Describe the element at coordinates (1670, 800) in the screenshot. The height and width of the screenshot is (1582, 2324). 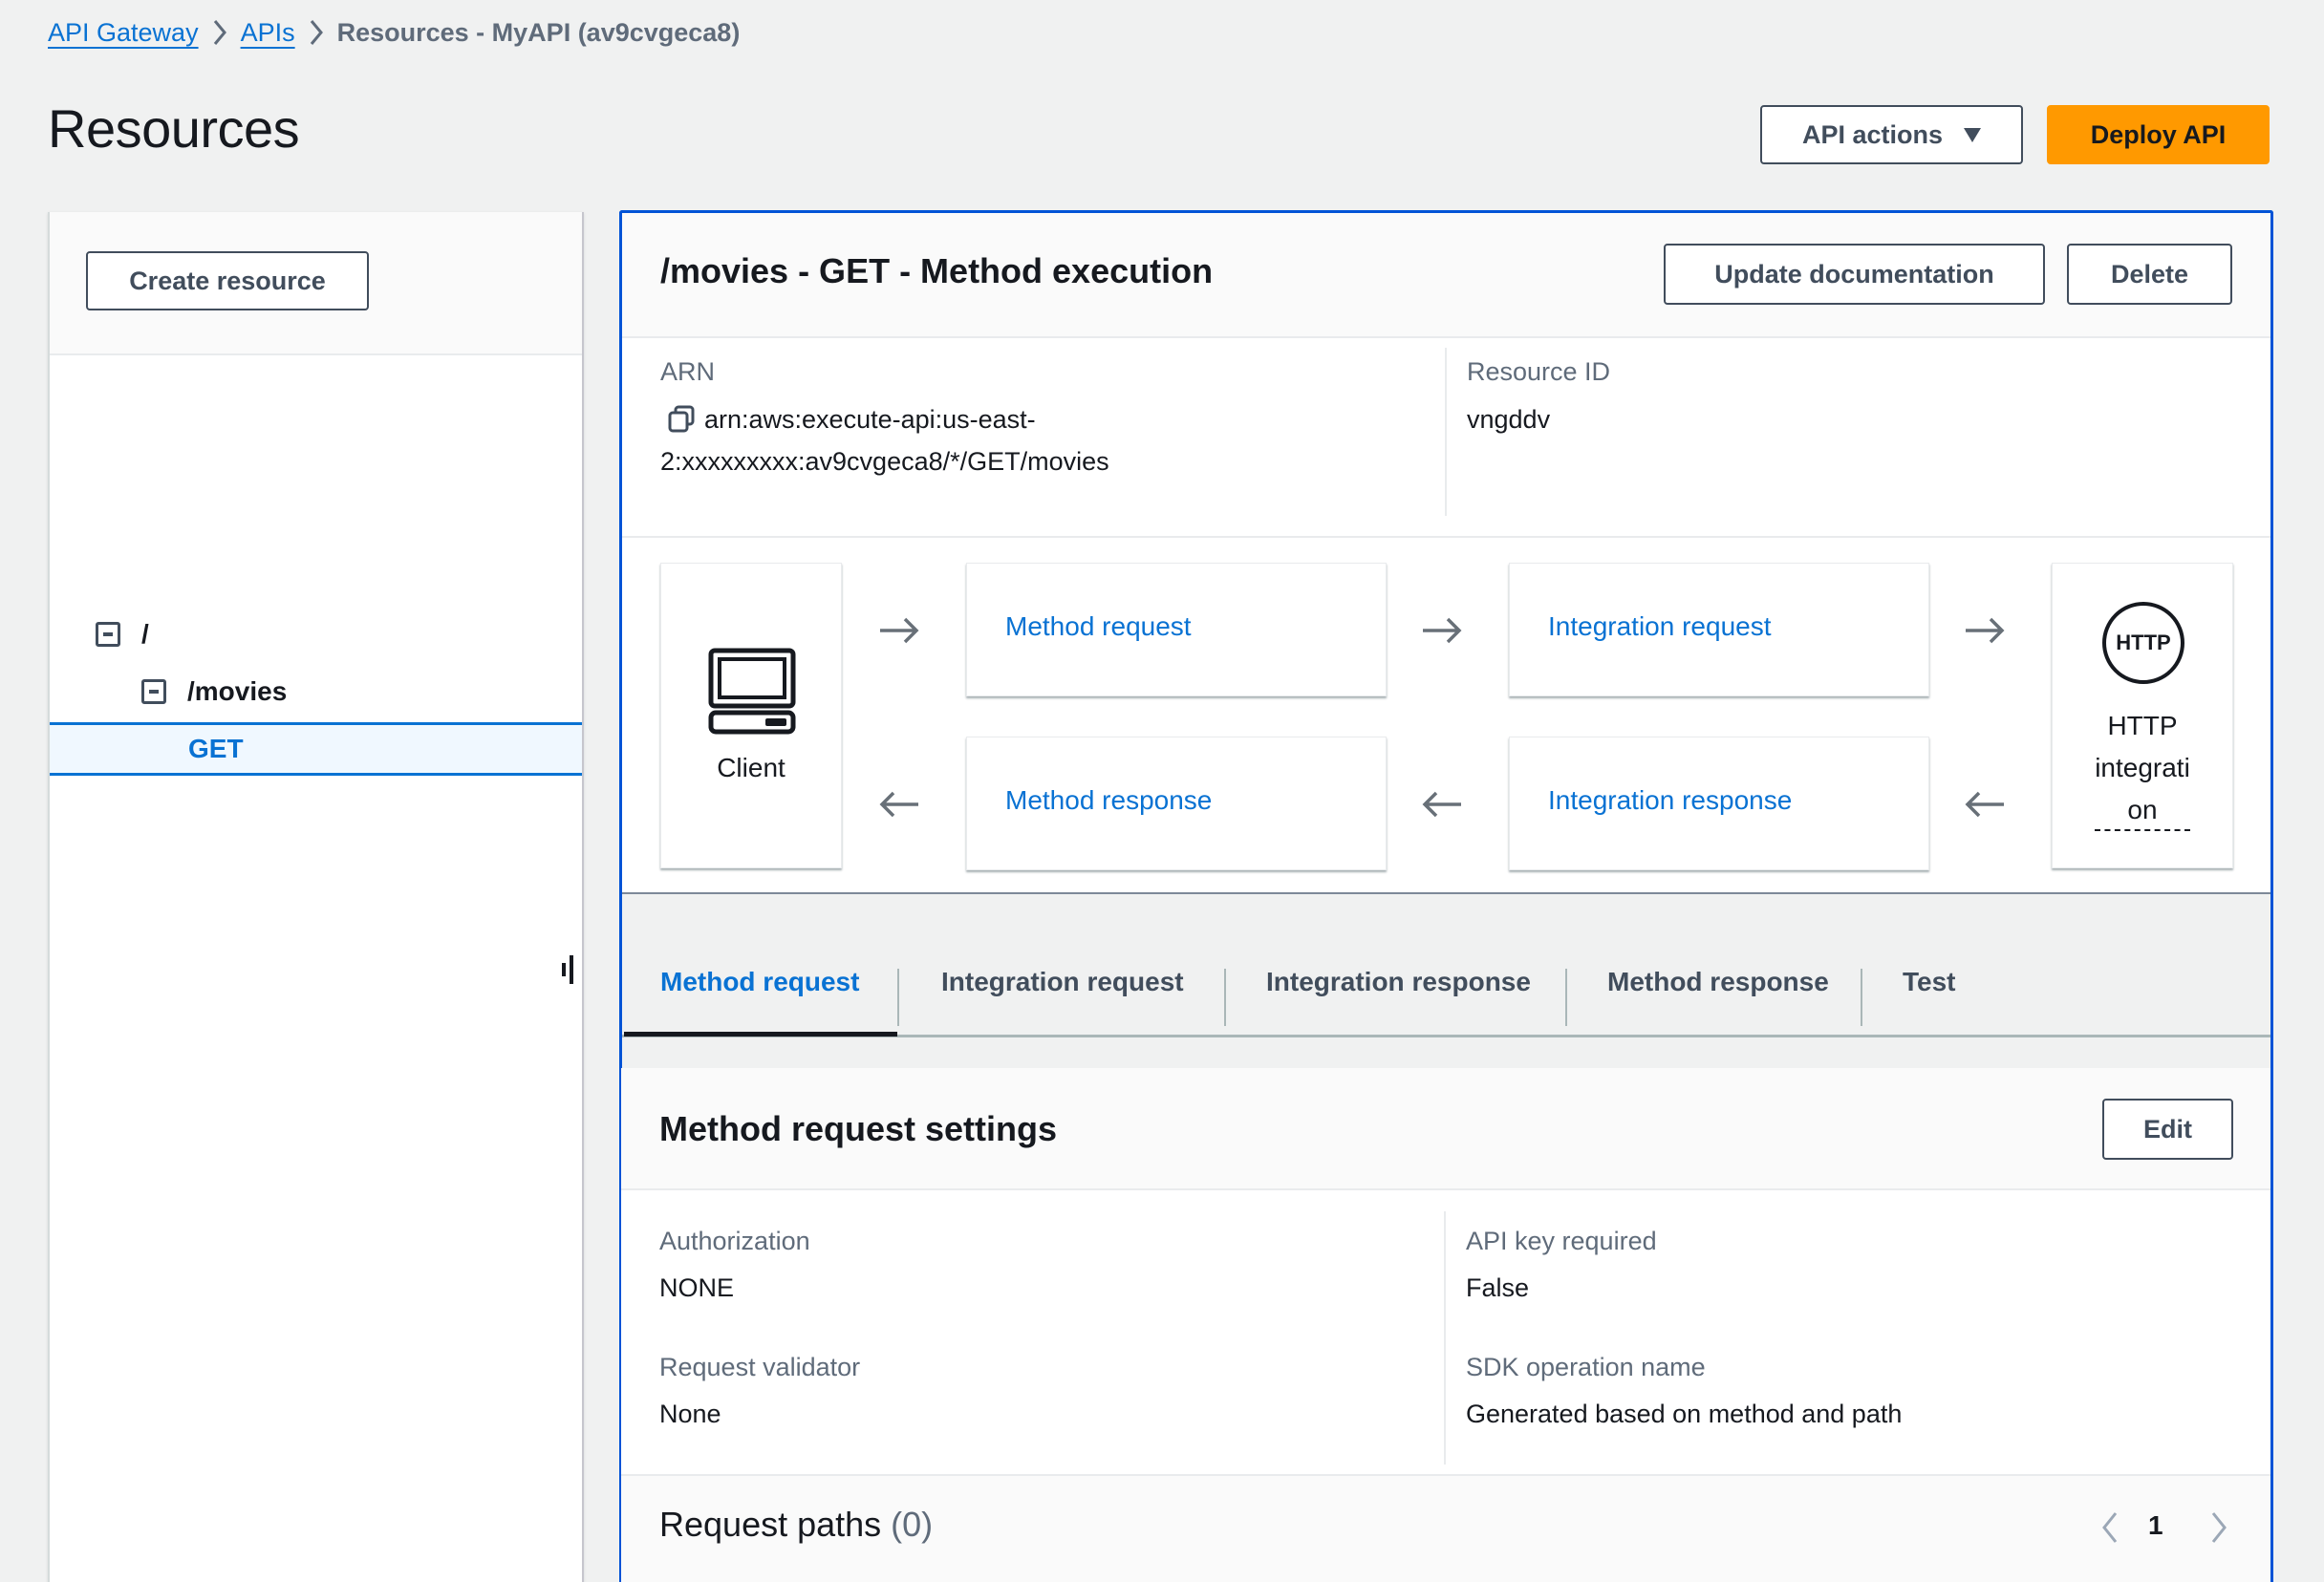
I see `integration-response-link: Integration response` at that location.